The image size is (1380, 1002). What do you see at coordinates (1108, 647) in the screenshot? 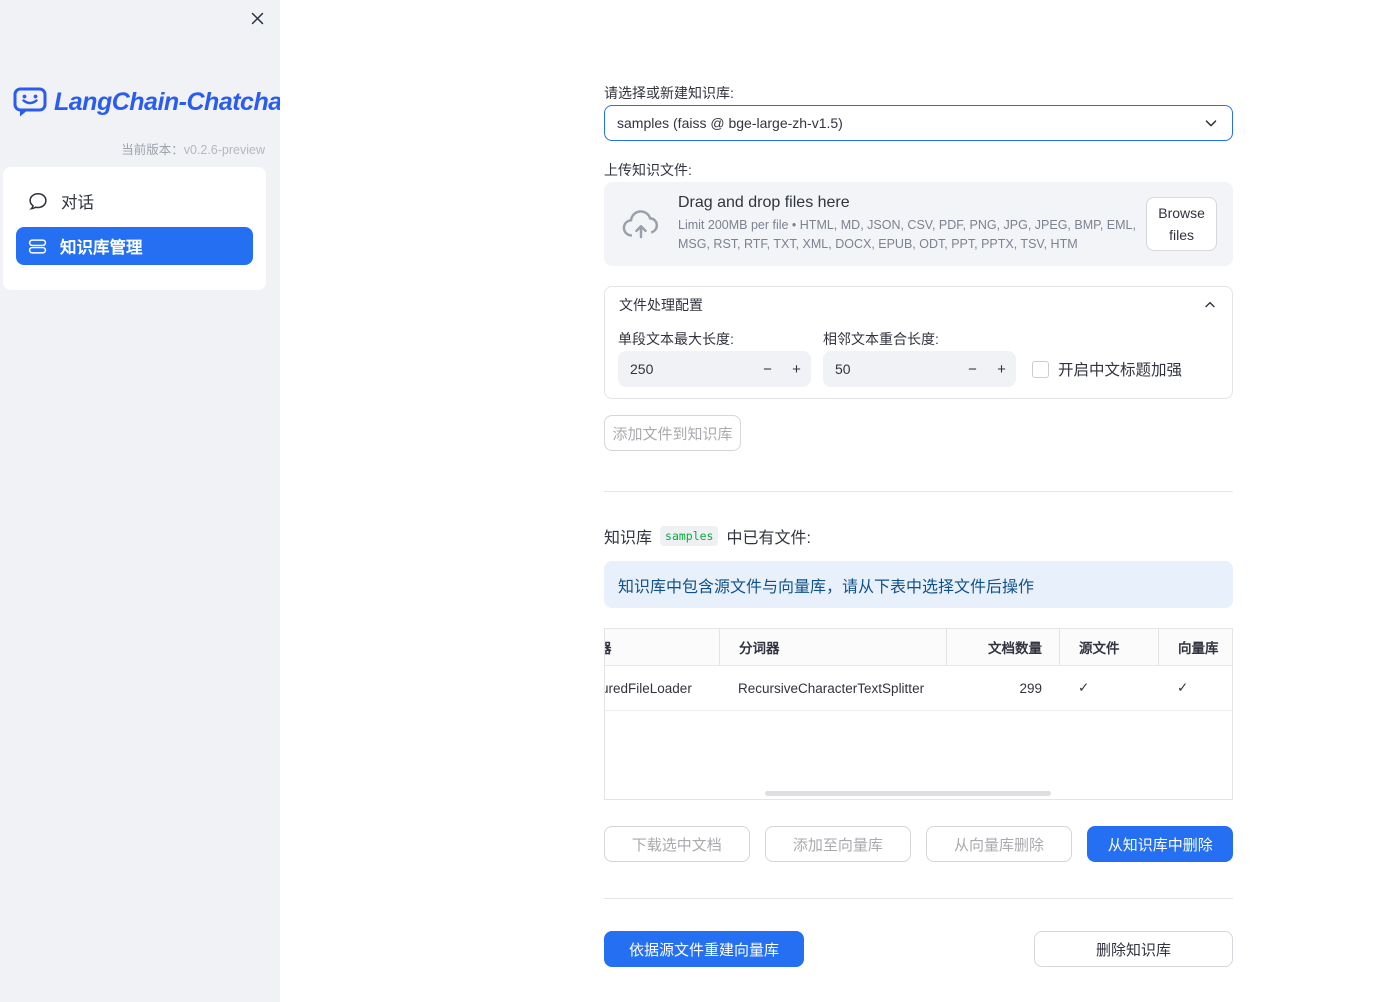
I see `column-header-source-file: 源文件` at bounding box center [1108, 647].